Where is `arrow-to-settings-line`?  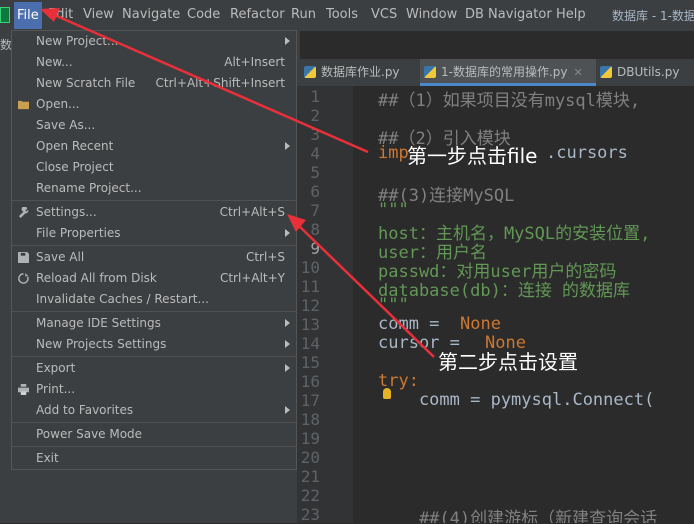 arrow-to-settings-line is located at coordinates (365, 290).